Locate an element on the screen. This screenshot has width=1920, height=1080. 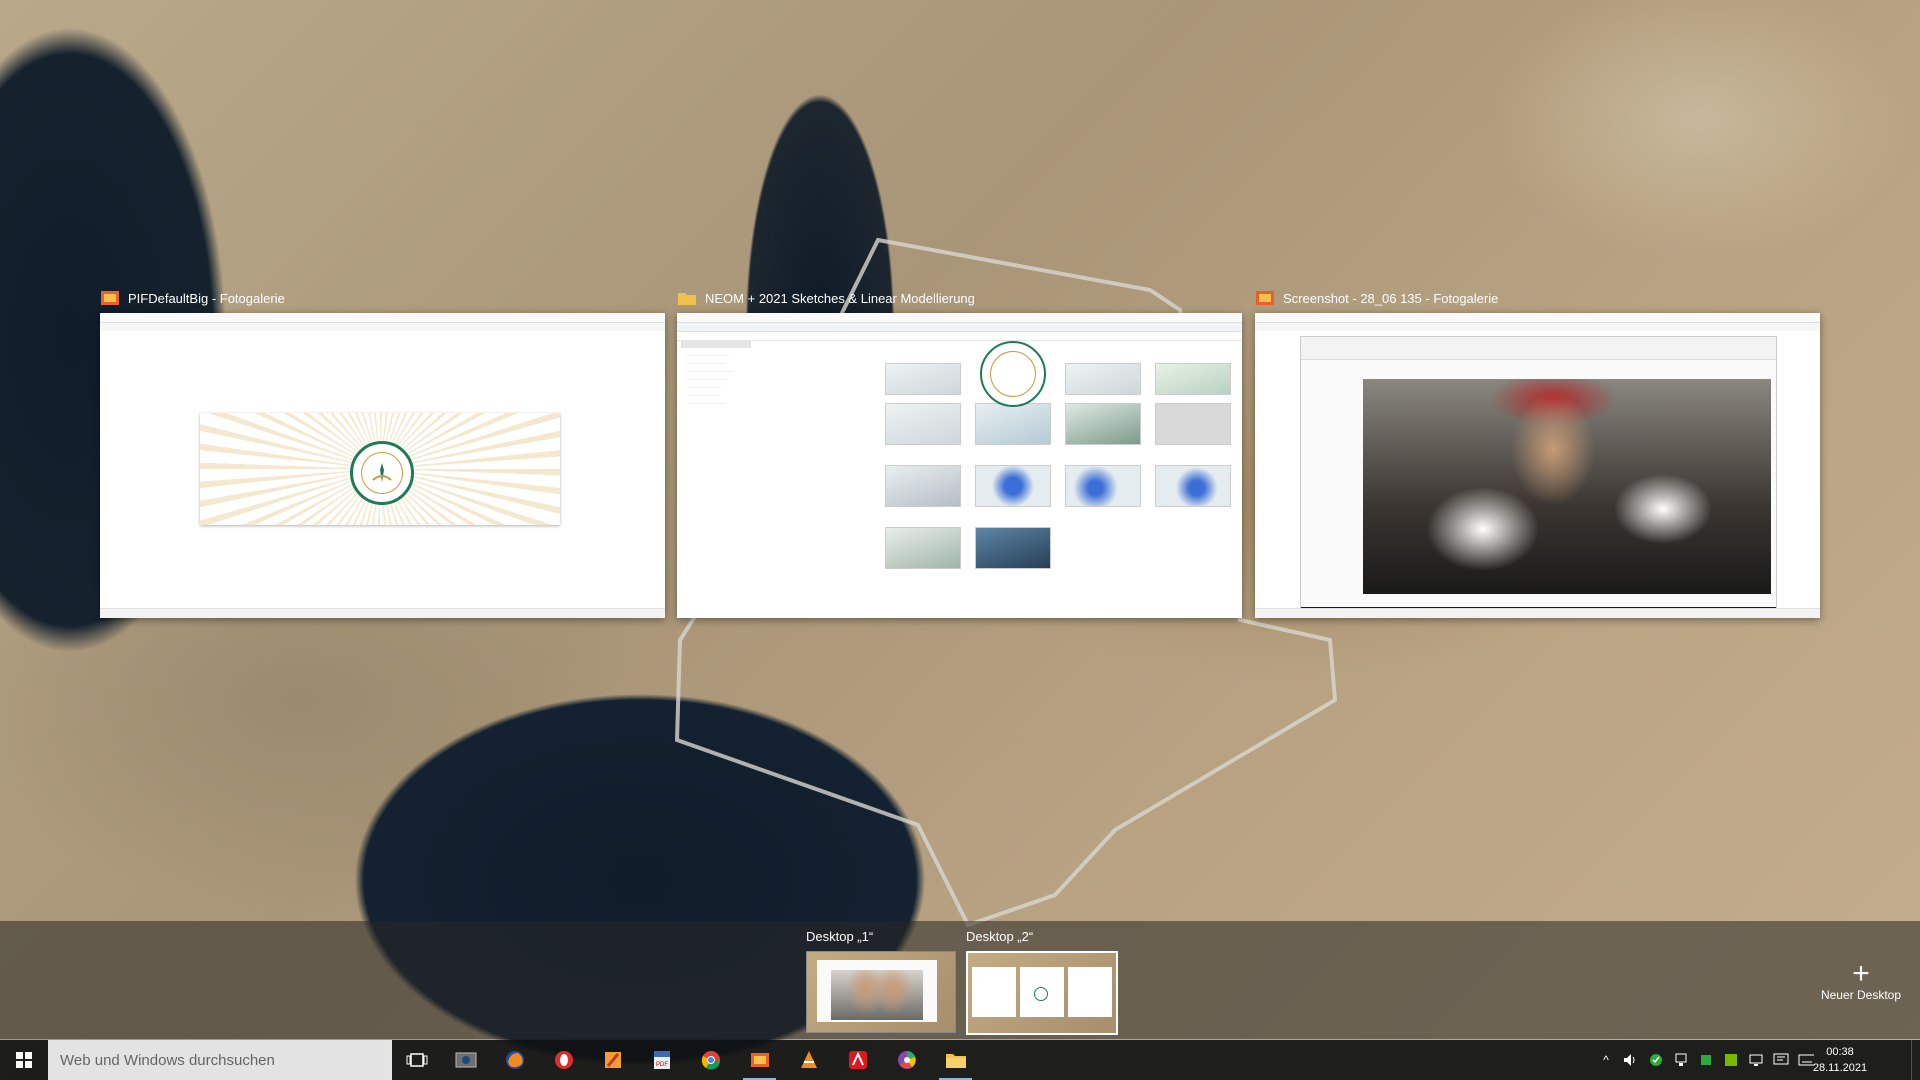
navigation-pane is located at coordinates (776, 372).